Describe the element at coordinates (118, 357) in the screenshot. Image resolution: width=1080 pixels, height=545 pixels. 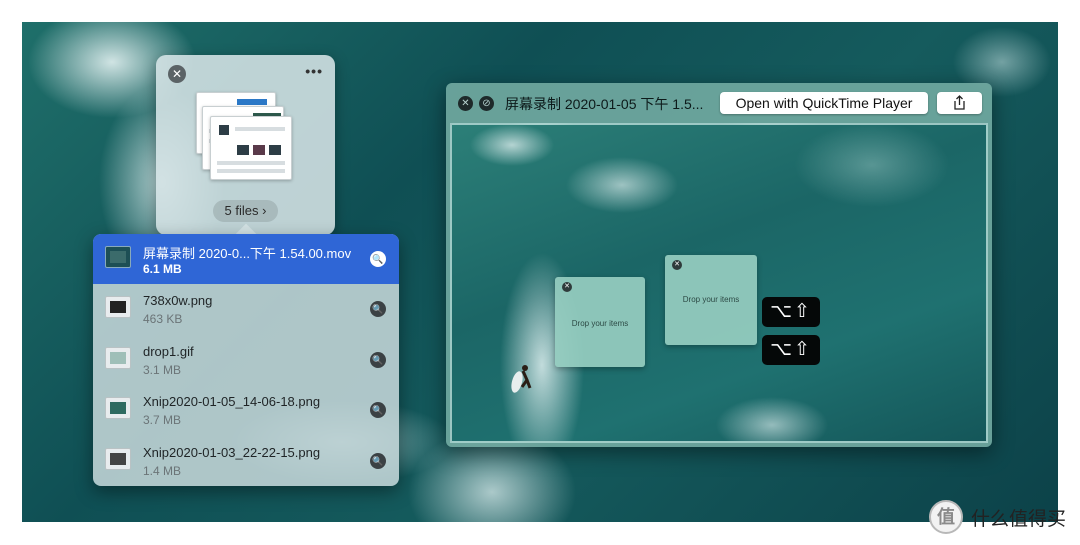
I see `gif-file-icon` at that location.